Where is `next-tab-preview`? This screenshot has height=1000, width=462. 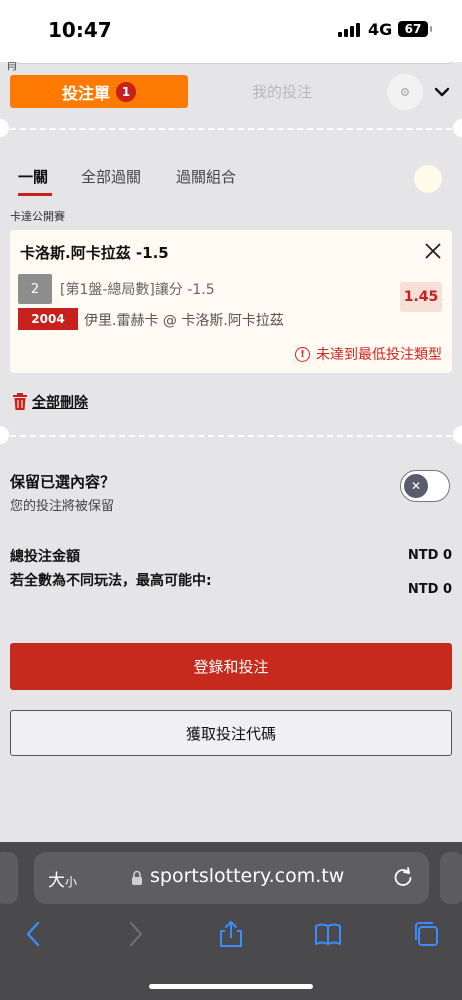
next-tab-preview is located at coordinates (451, 878).